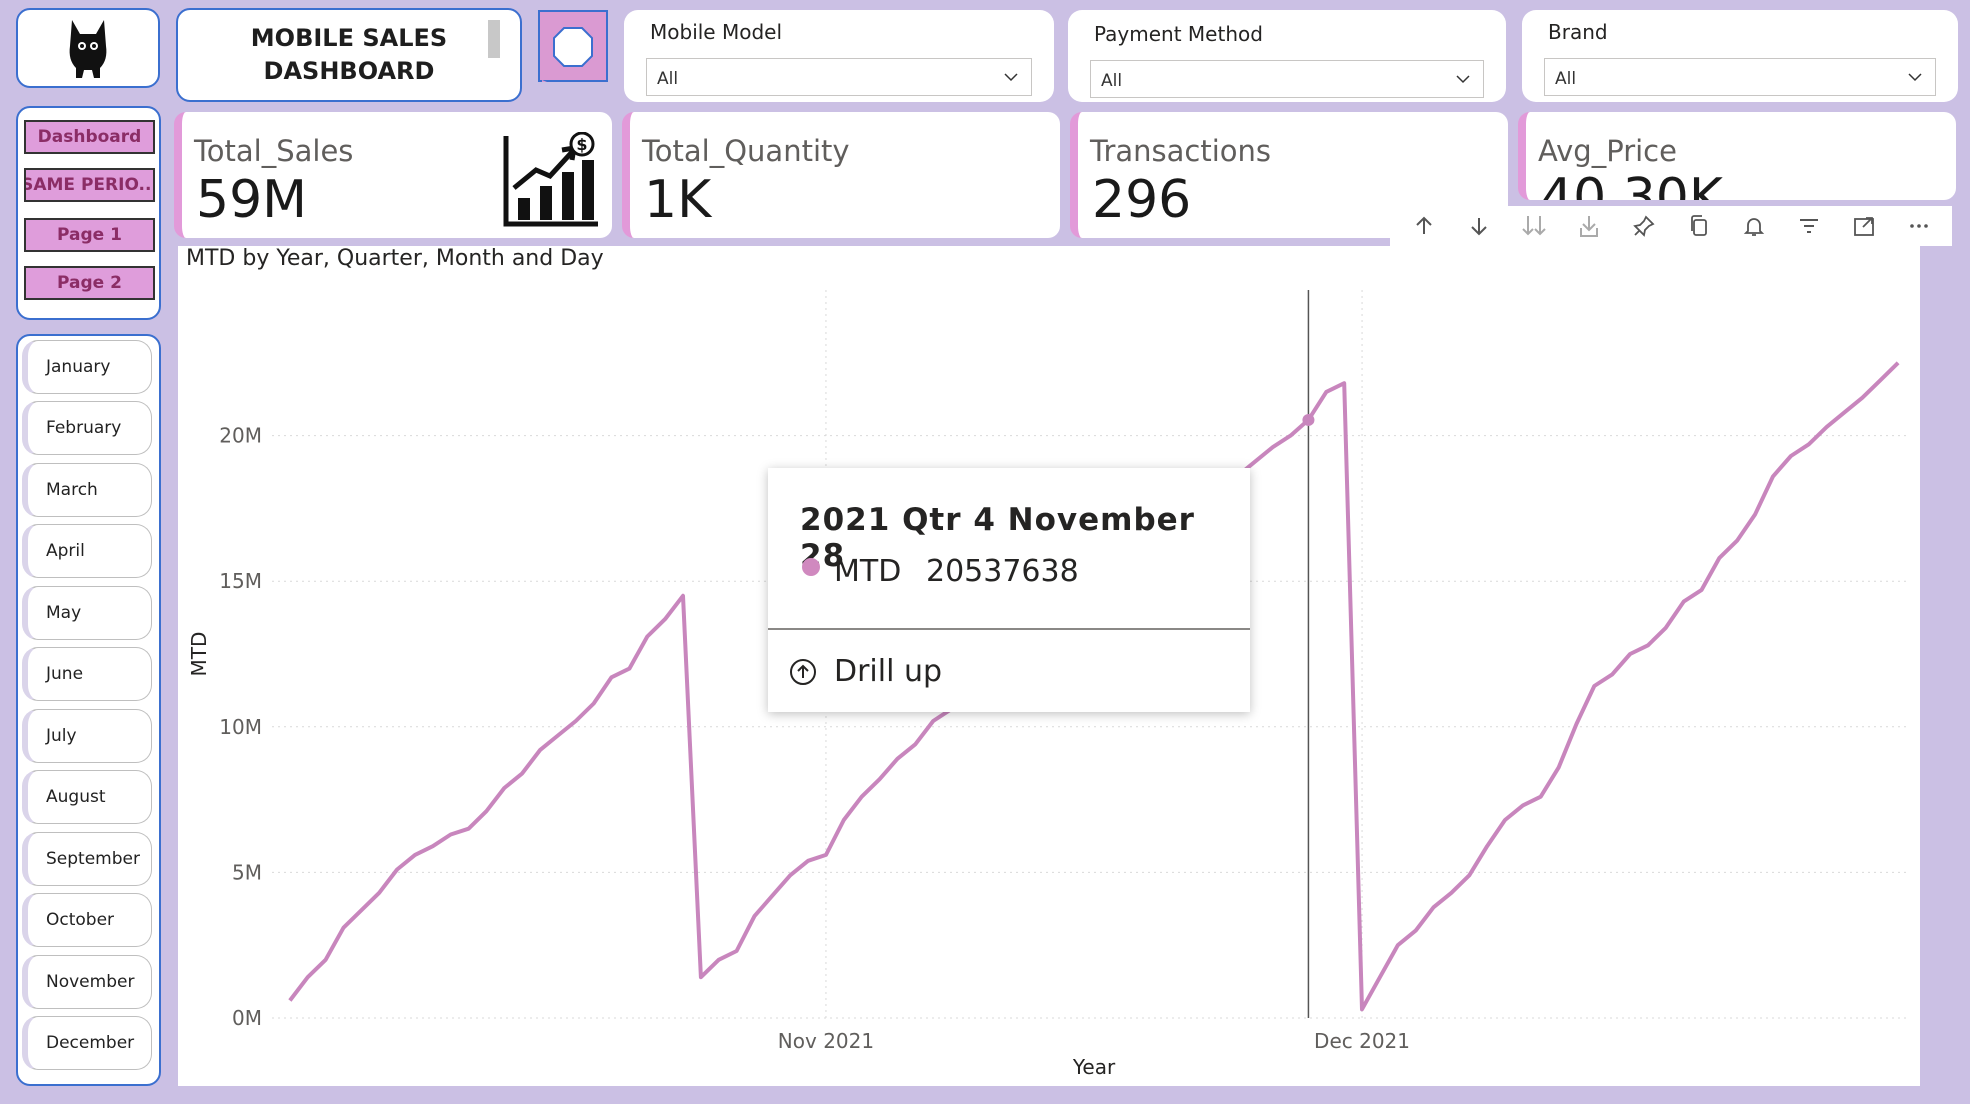  Describe the element at coordinates (88, 213) in the screenshot. I see `page-navigation: Dashboard SAME PERIO... Page 1 Page 2` at that location.